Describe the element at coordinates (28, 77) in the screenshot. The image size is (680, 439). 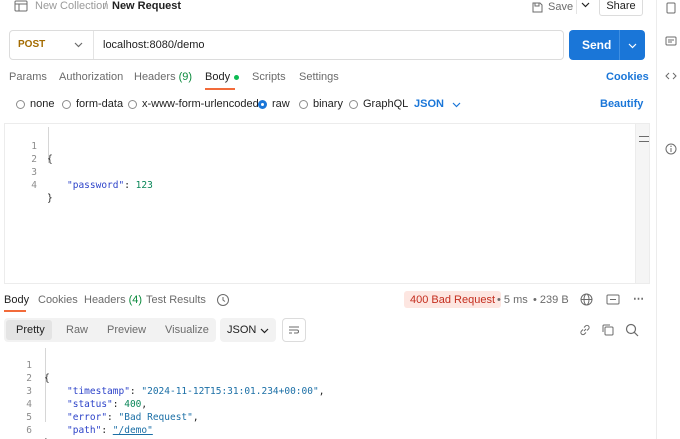
I see `tab-params: Params` at that location.